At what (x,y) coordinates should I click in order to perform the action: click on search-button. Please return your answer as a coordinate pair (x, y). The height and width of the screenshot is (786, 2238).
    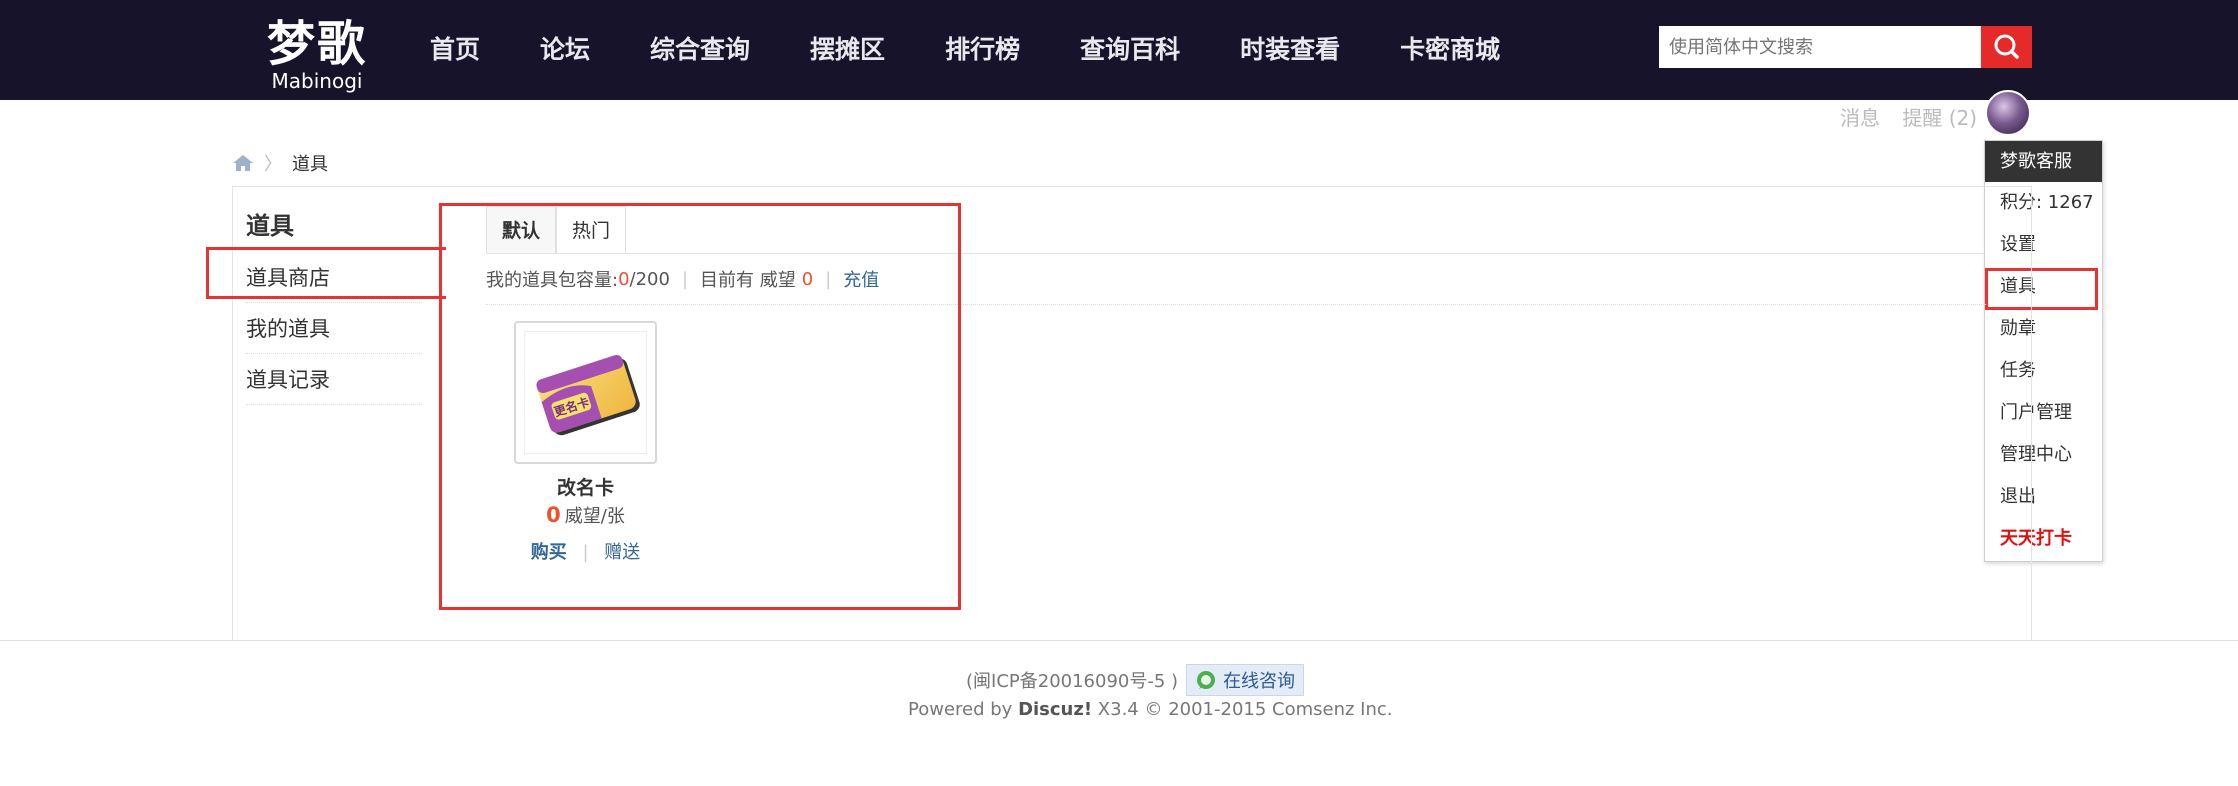
    Looking at the image, I should click on (2006, 47).